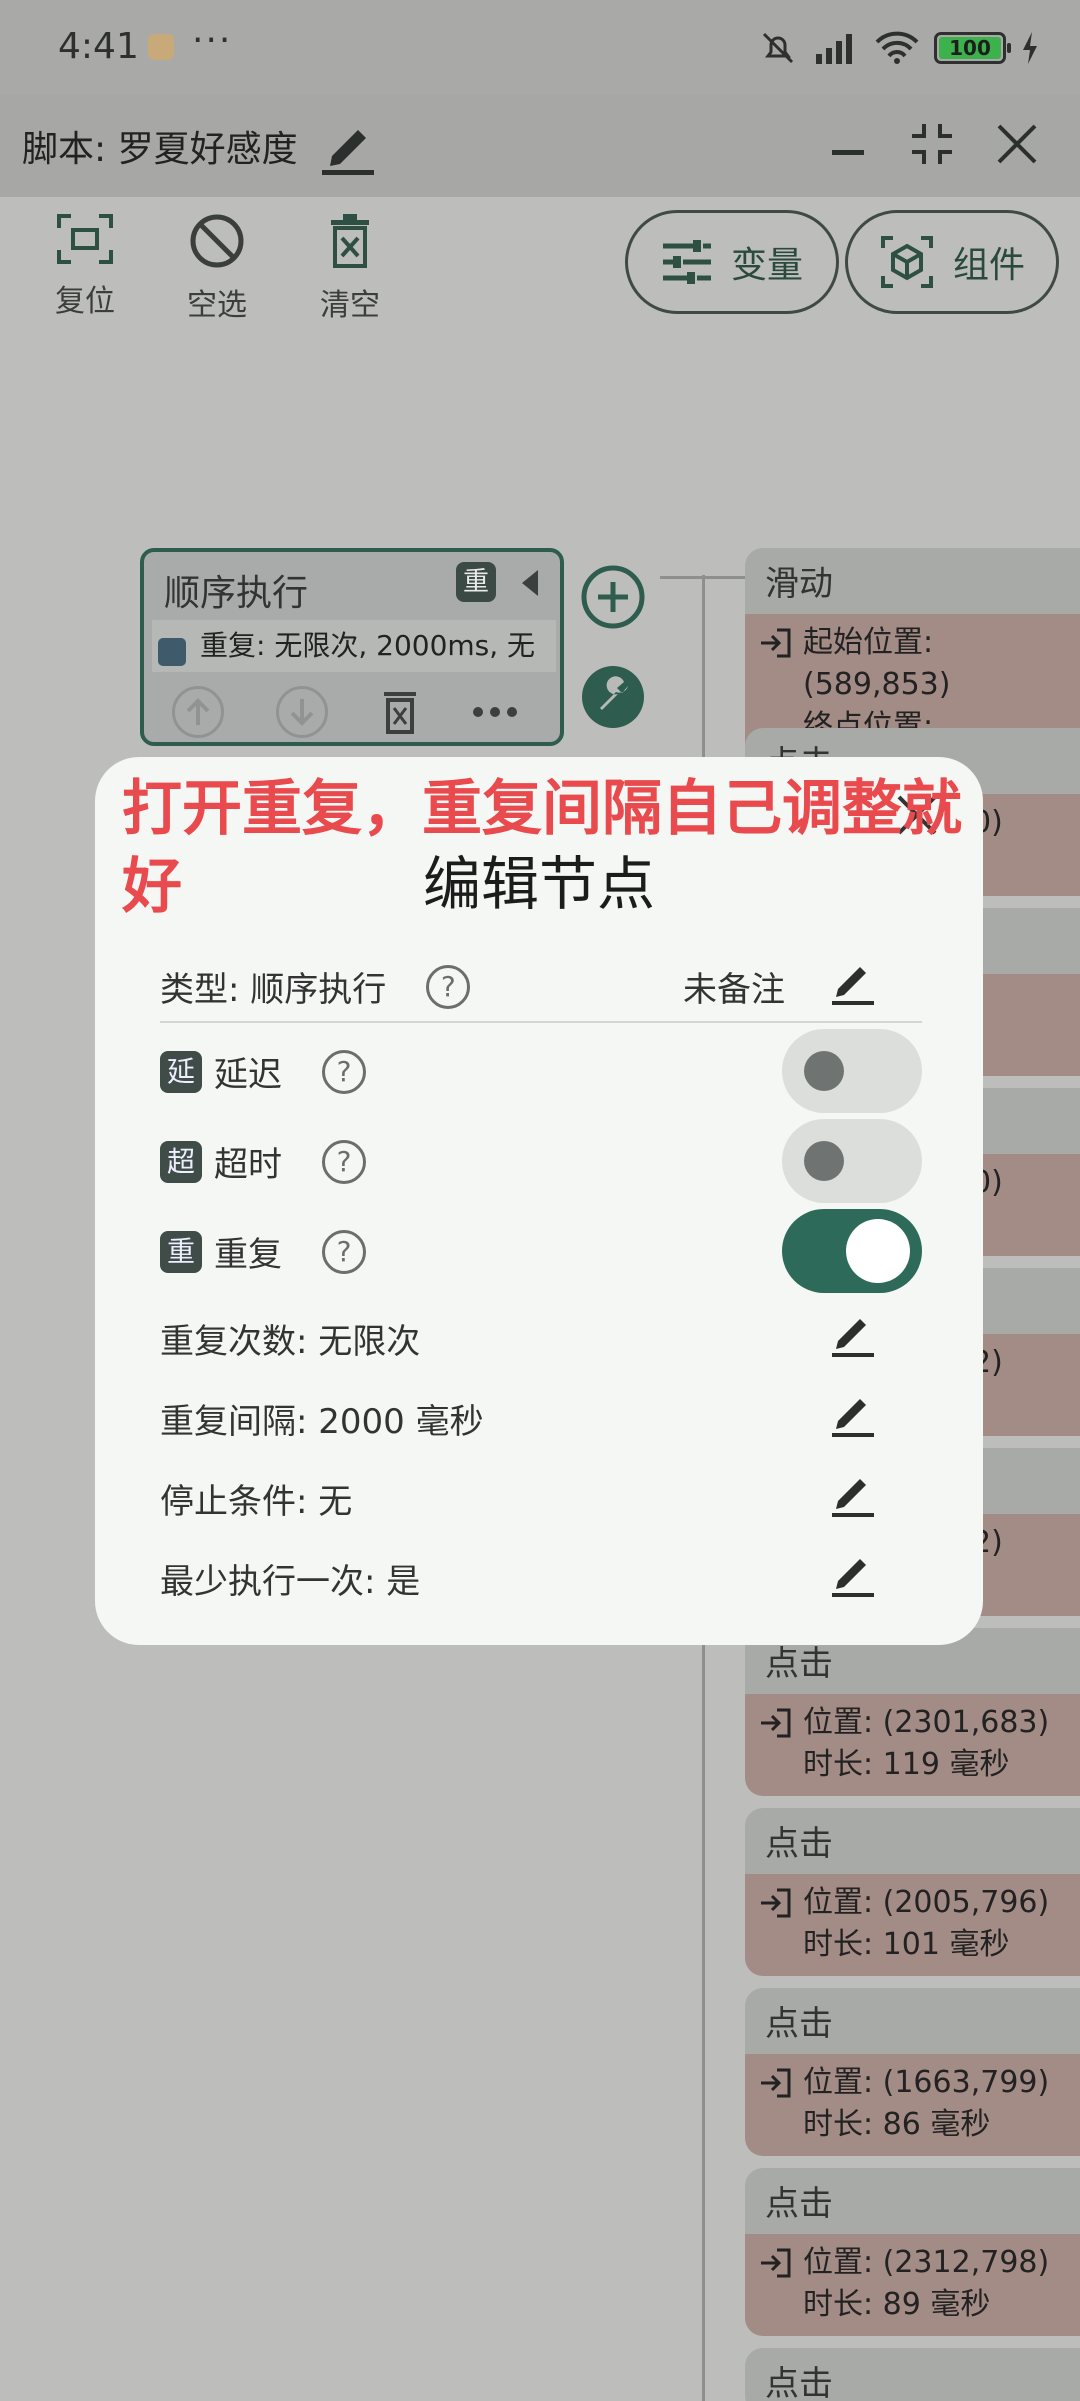  I want to click on wrench-icon, so click(613, 697).